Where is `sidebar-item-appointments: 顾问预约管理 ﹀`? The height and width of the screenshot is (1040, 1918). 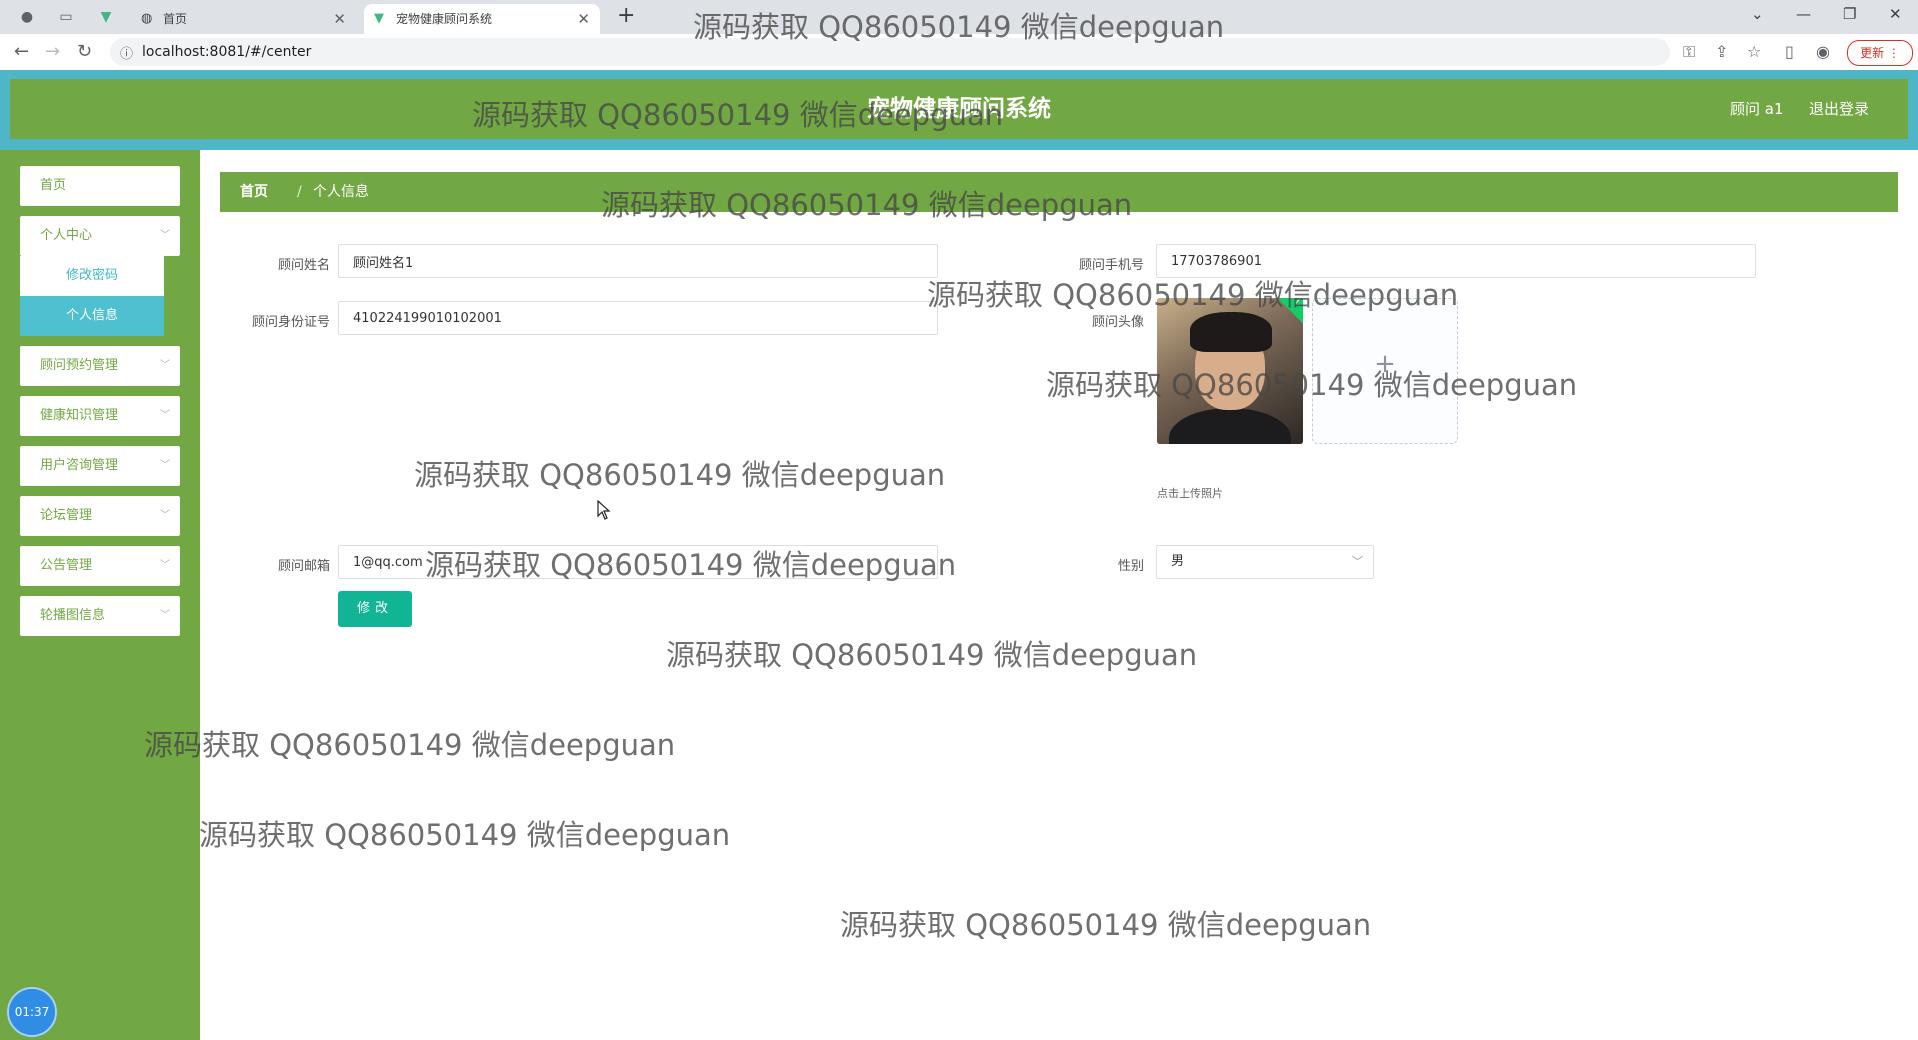
sidebar-item-appointments: 顾问预约管理 ﹀ is located at coordinates (100, 366).